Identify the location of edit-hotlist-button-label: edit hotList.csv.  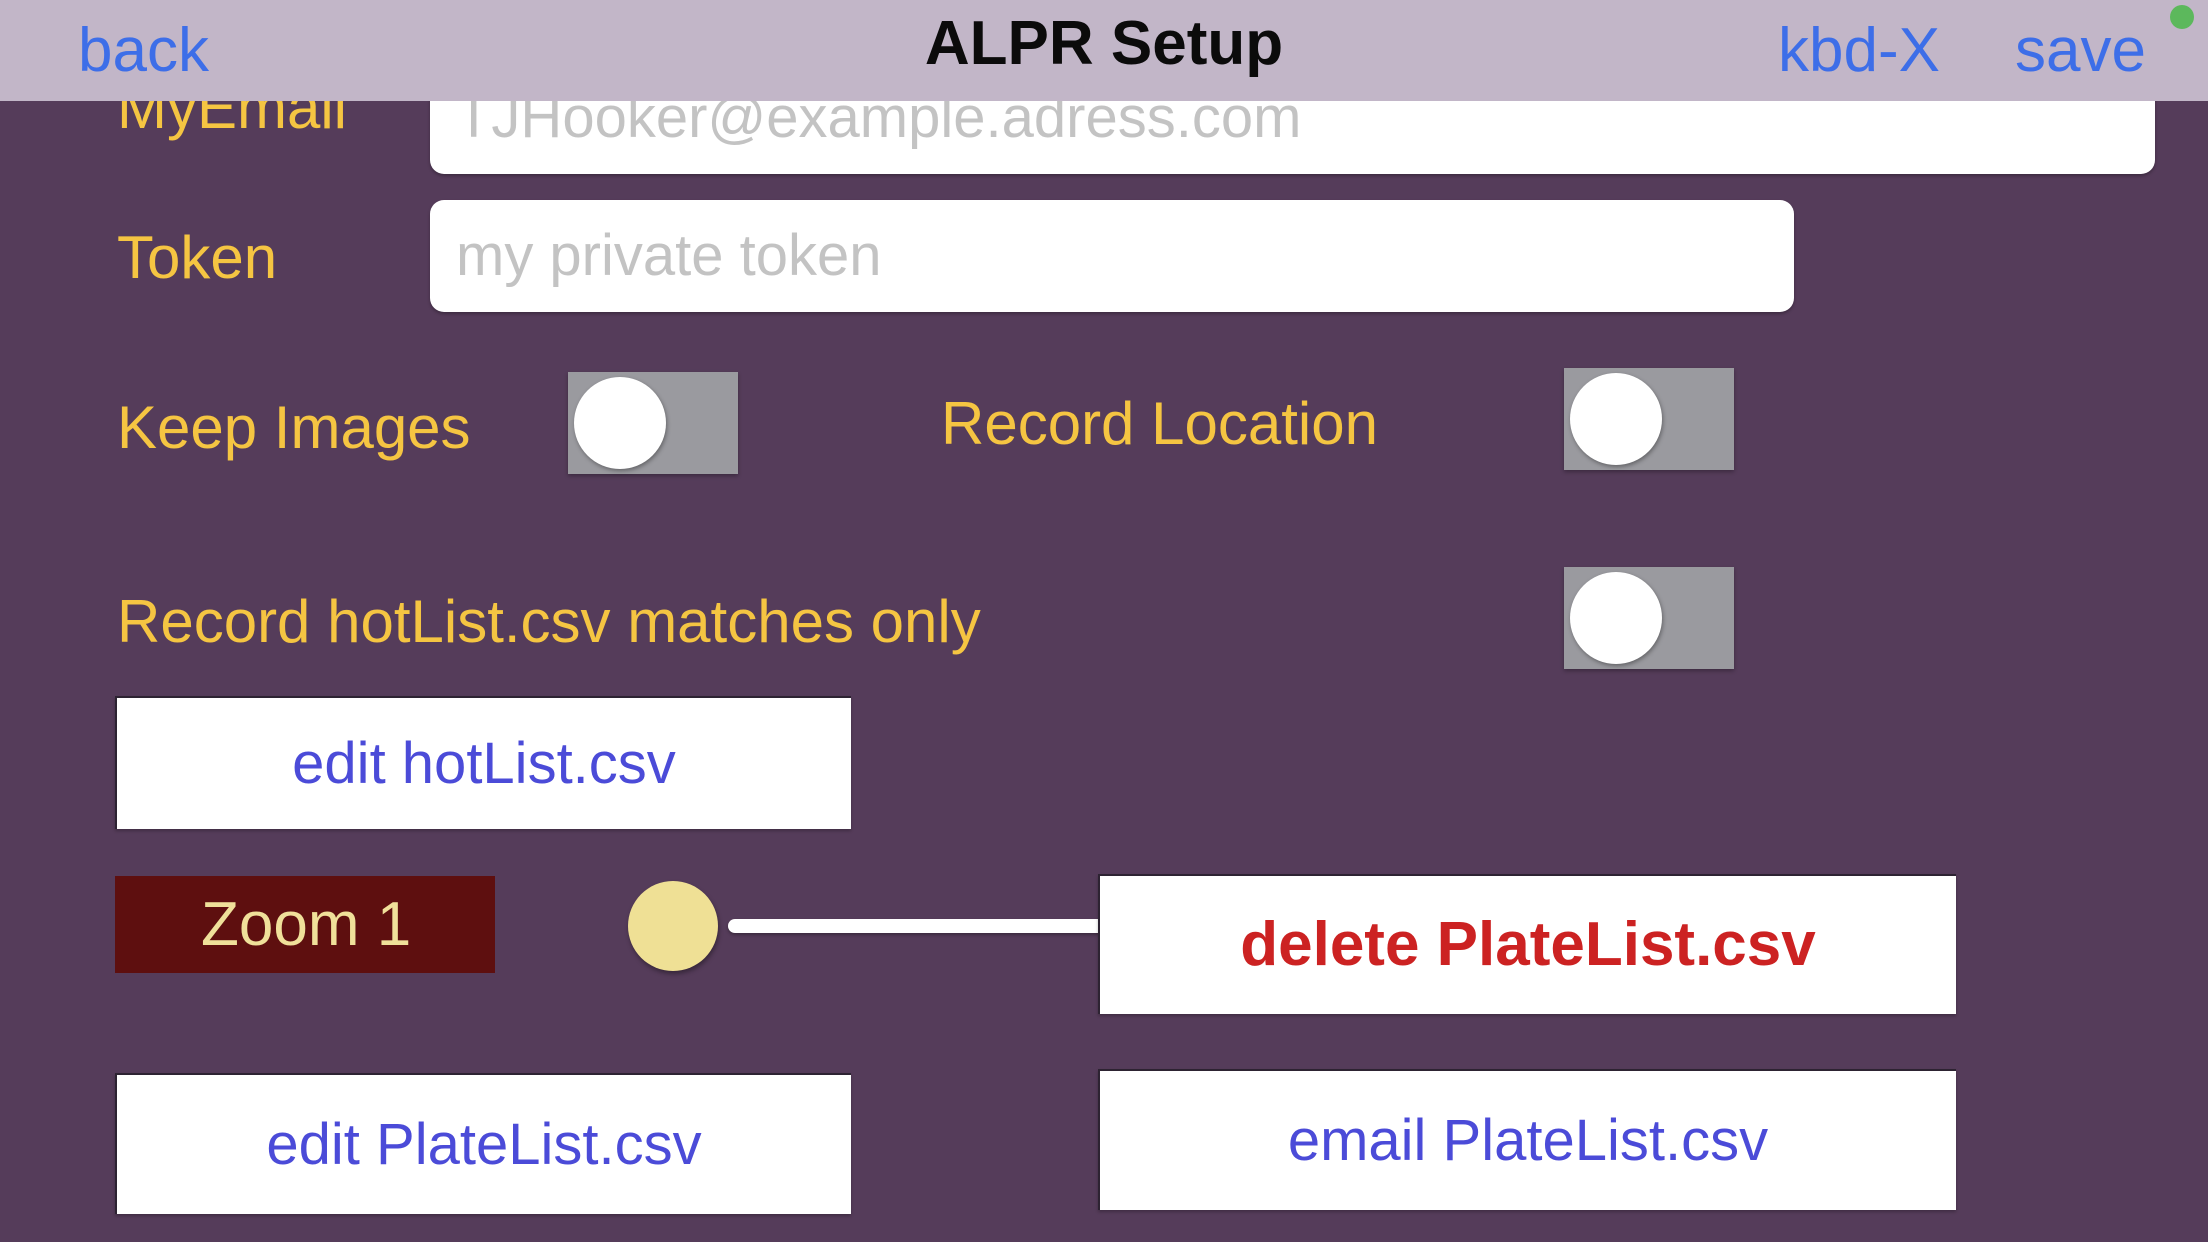
(484, 763).